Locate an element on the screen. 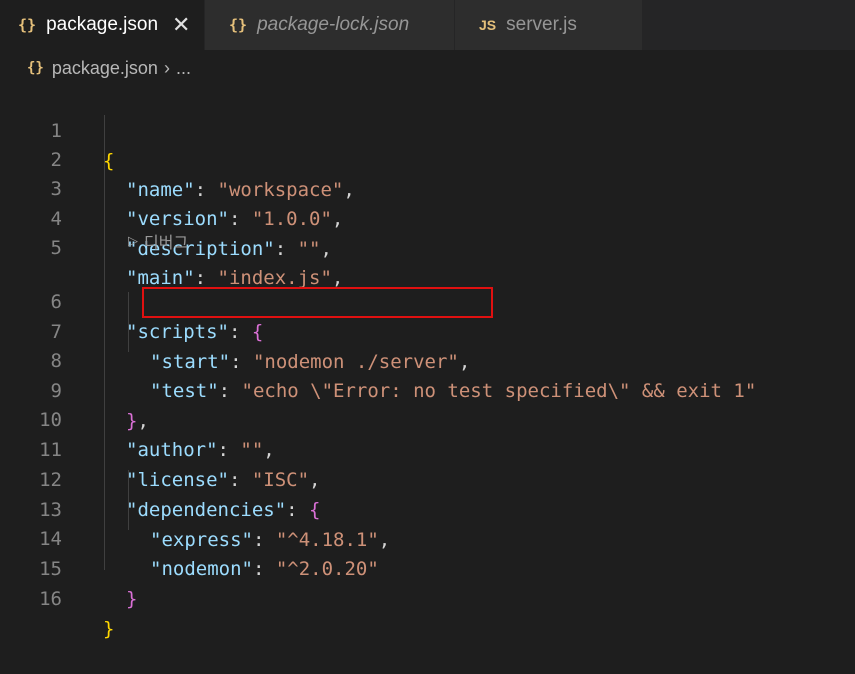  code-line: 2 "name": "workspace", is located at coordinates (427, 158).